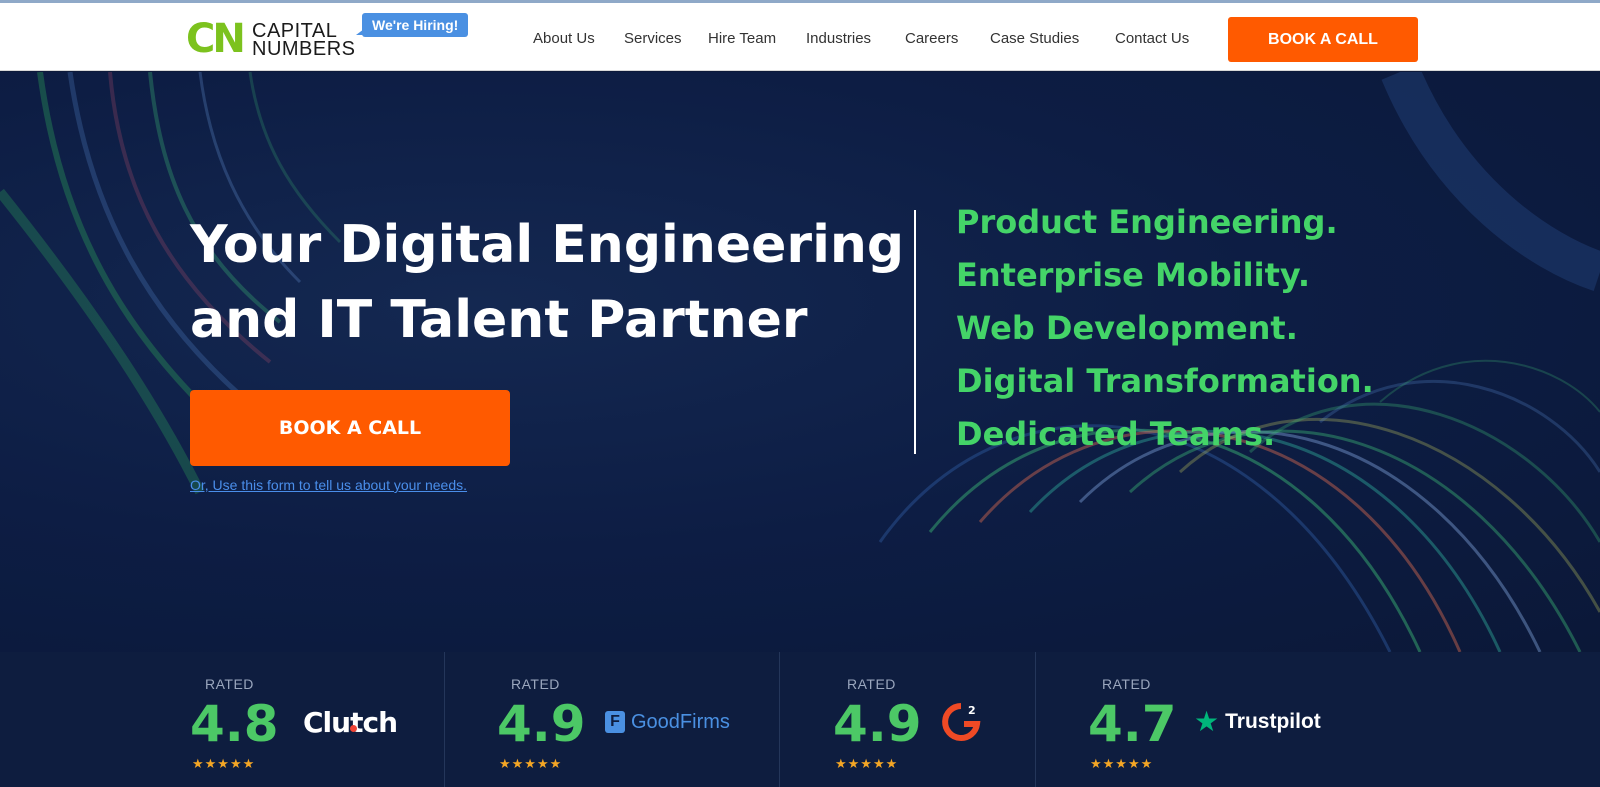  What do you see at coordinates (304, 49) in the screenshot?
I see `logo-word-numbers: NUMBERS` at bounding box center [304, 49].